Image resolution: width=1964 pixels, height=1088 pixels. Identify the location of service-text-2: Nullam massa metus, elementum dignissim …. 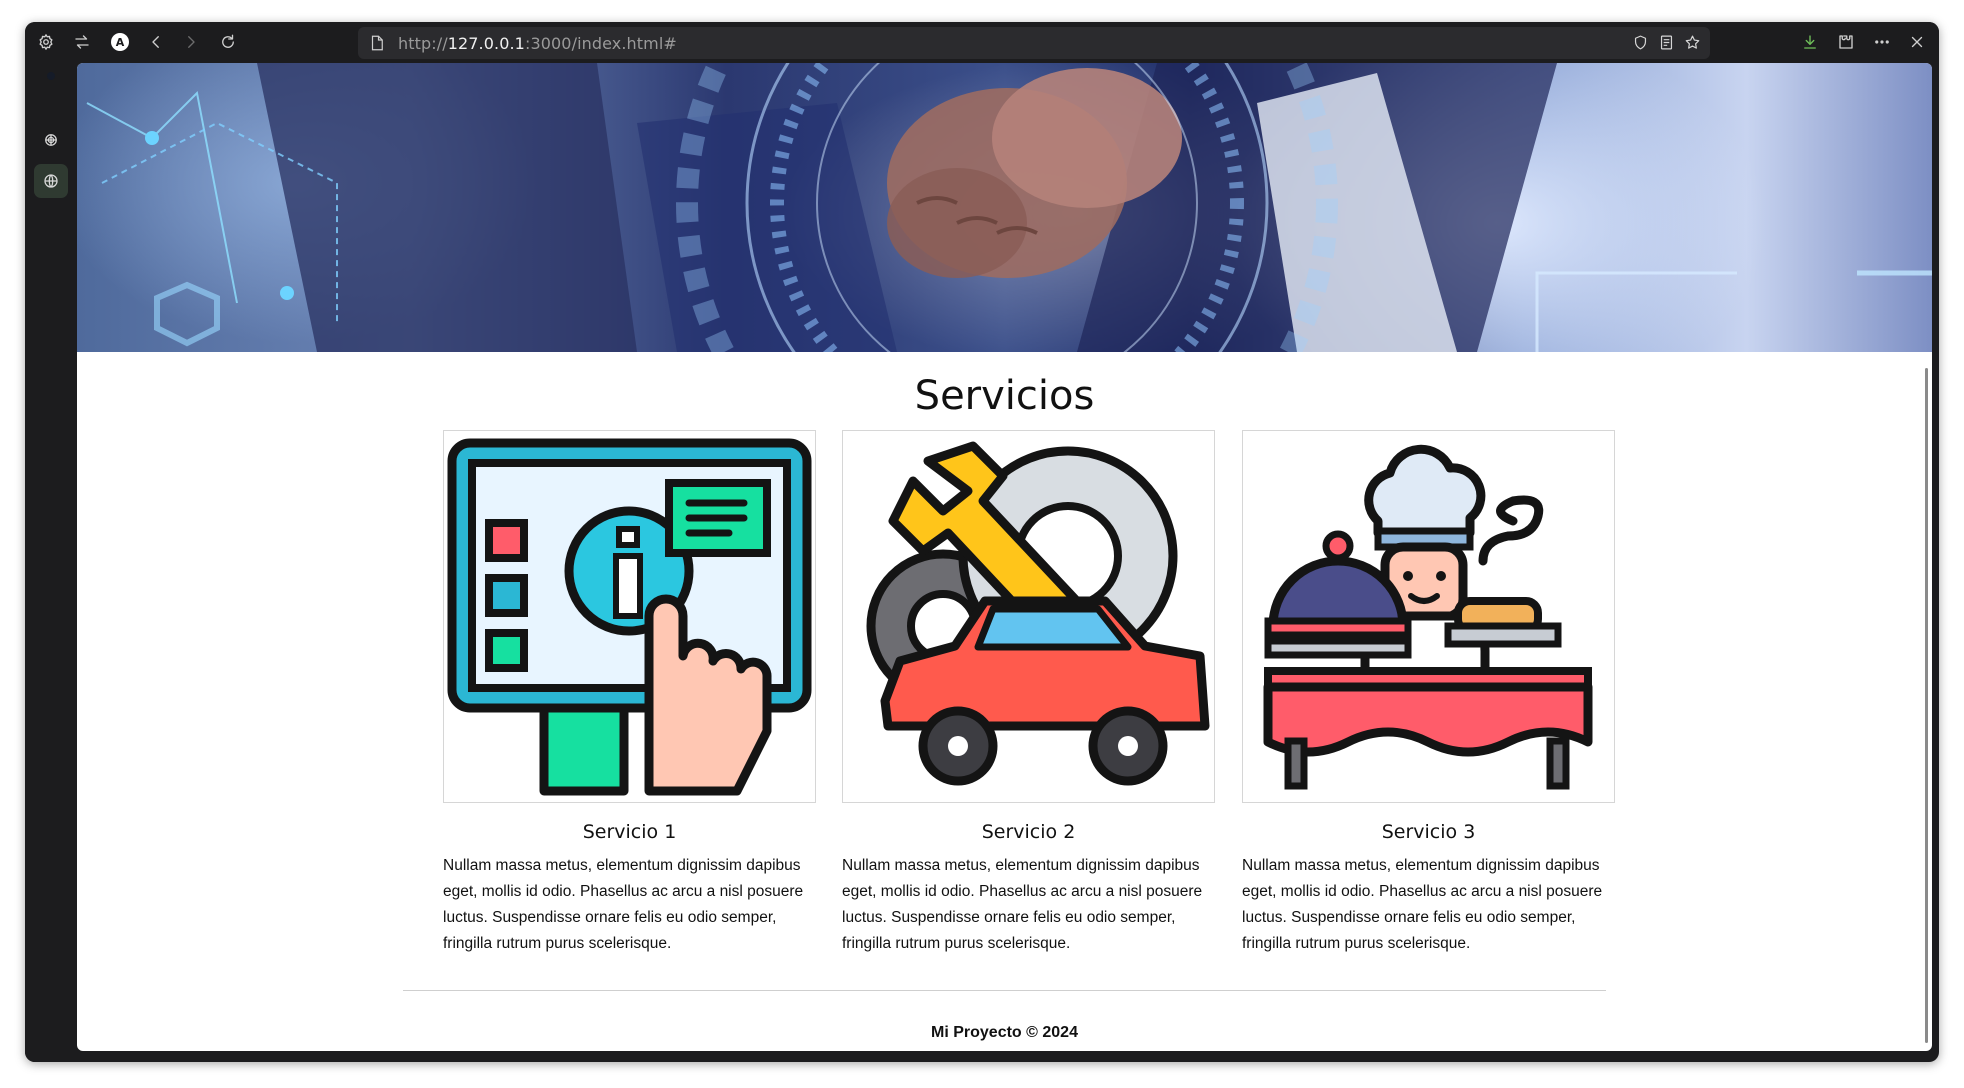
(1022, 904).